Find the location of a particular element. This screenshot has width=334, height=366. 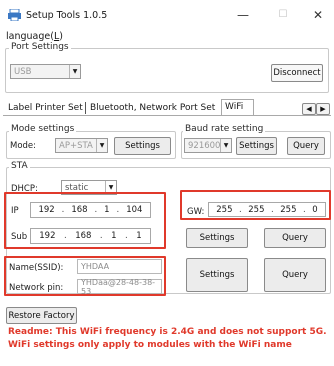

mode-settings-title: Mode settings is located at coordinates (43, 129).